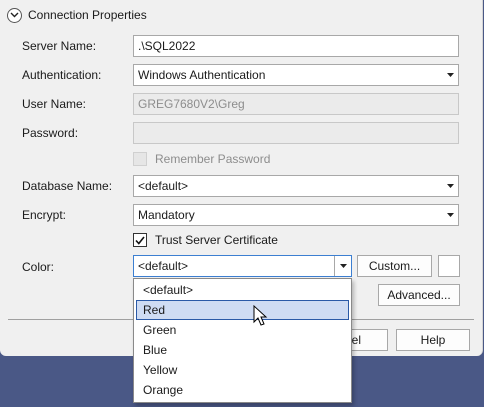  I want to click on color-swatch, so click(449, 266).